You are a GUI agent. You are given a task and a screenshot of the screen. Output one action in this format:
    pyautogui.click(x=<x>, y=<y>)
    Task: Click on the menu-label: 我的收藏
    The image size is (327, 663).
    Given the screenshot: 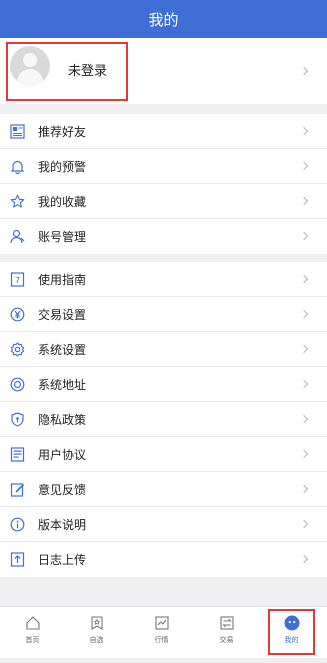 What is the action you would take?
    pyautogui.click(x=62, y=201)
    